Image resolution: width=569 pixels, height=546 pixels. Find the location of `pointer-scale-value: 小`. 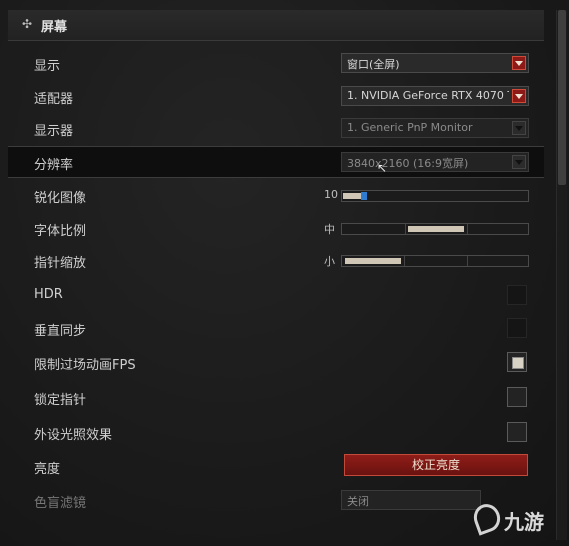

pointer-scale-value: 小 is located at coordinates (329, 261).